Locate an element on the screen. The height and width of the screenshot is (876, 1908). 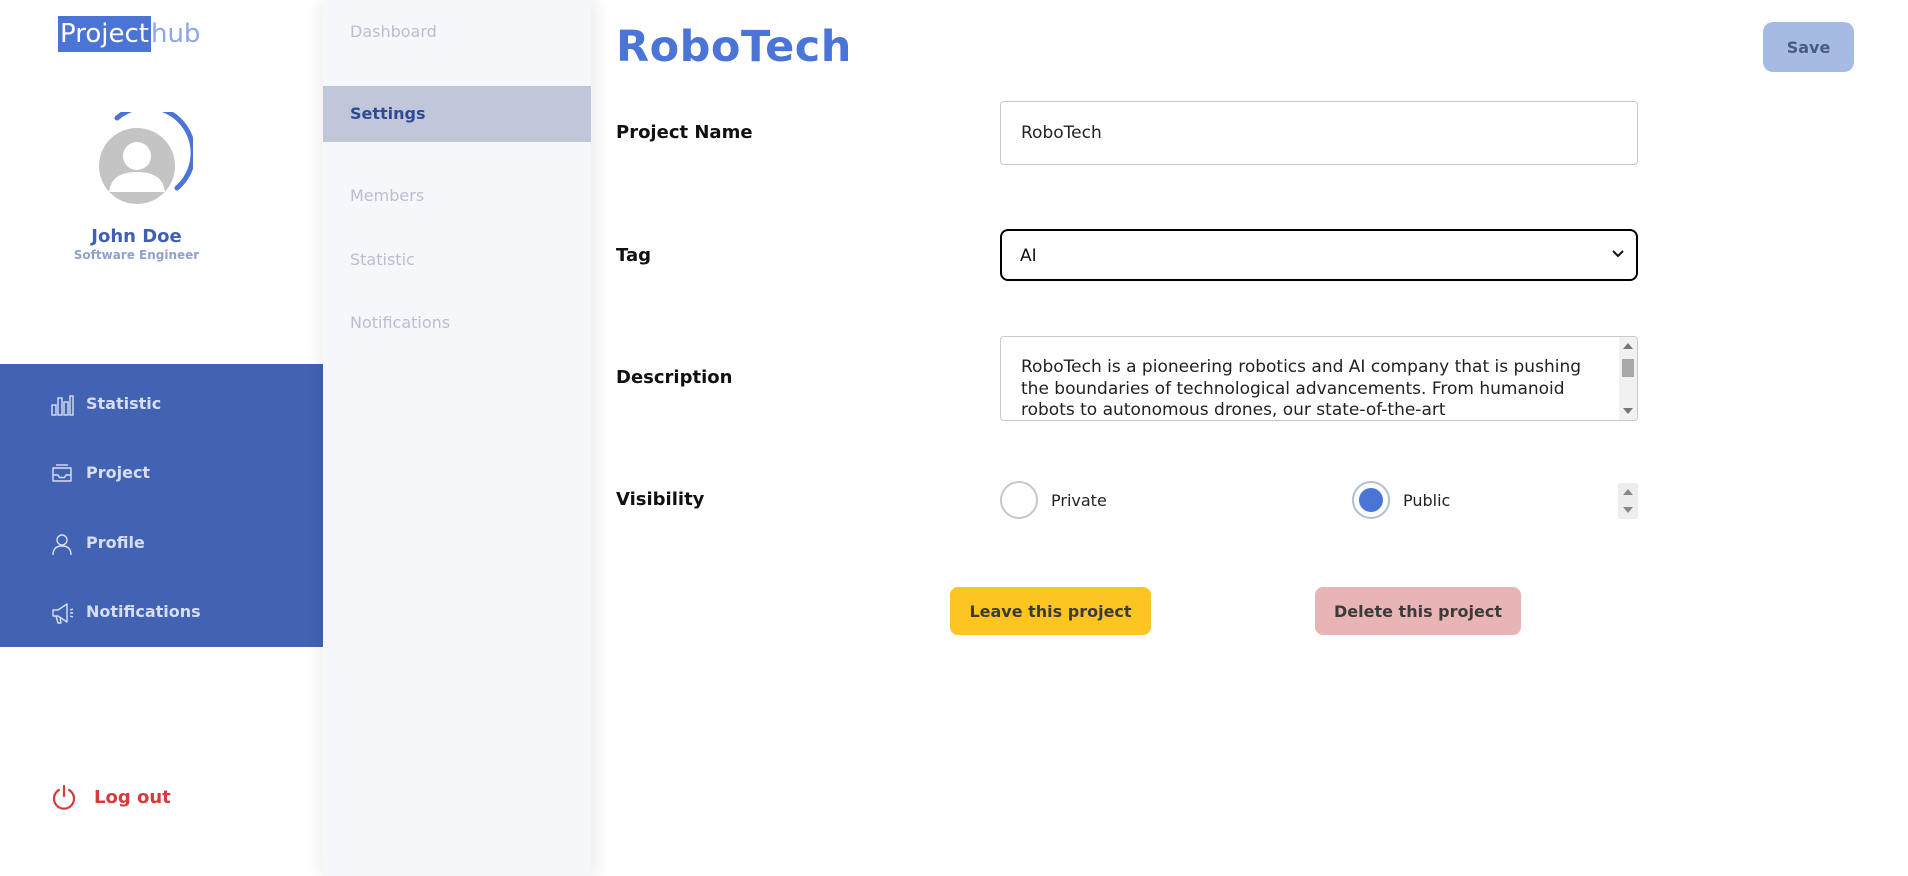
nav-item-profile: Profile is located at coordinates (161, 543).